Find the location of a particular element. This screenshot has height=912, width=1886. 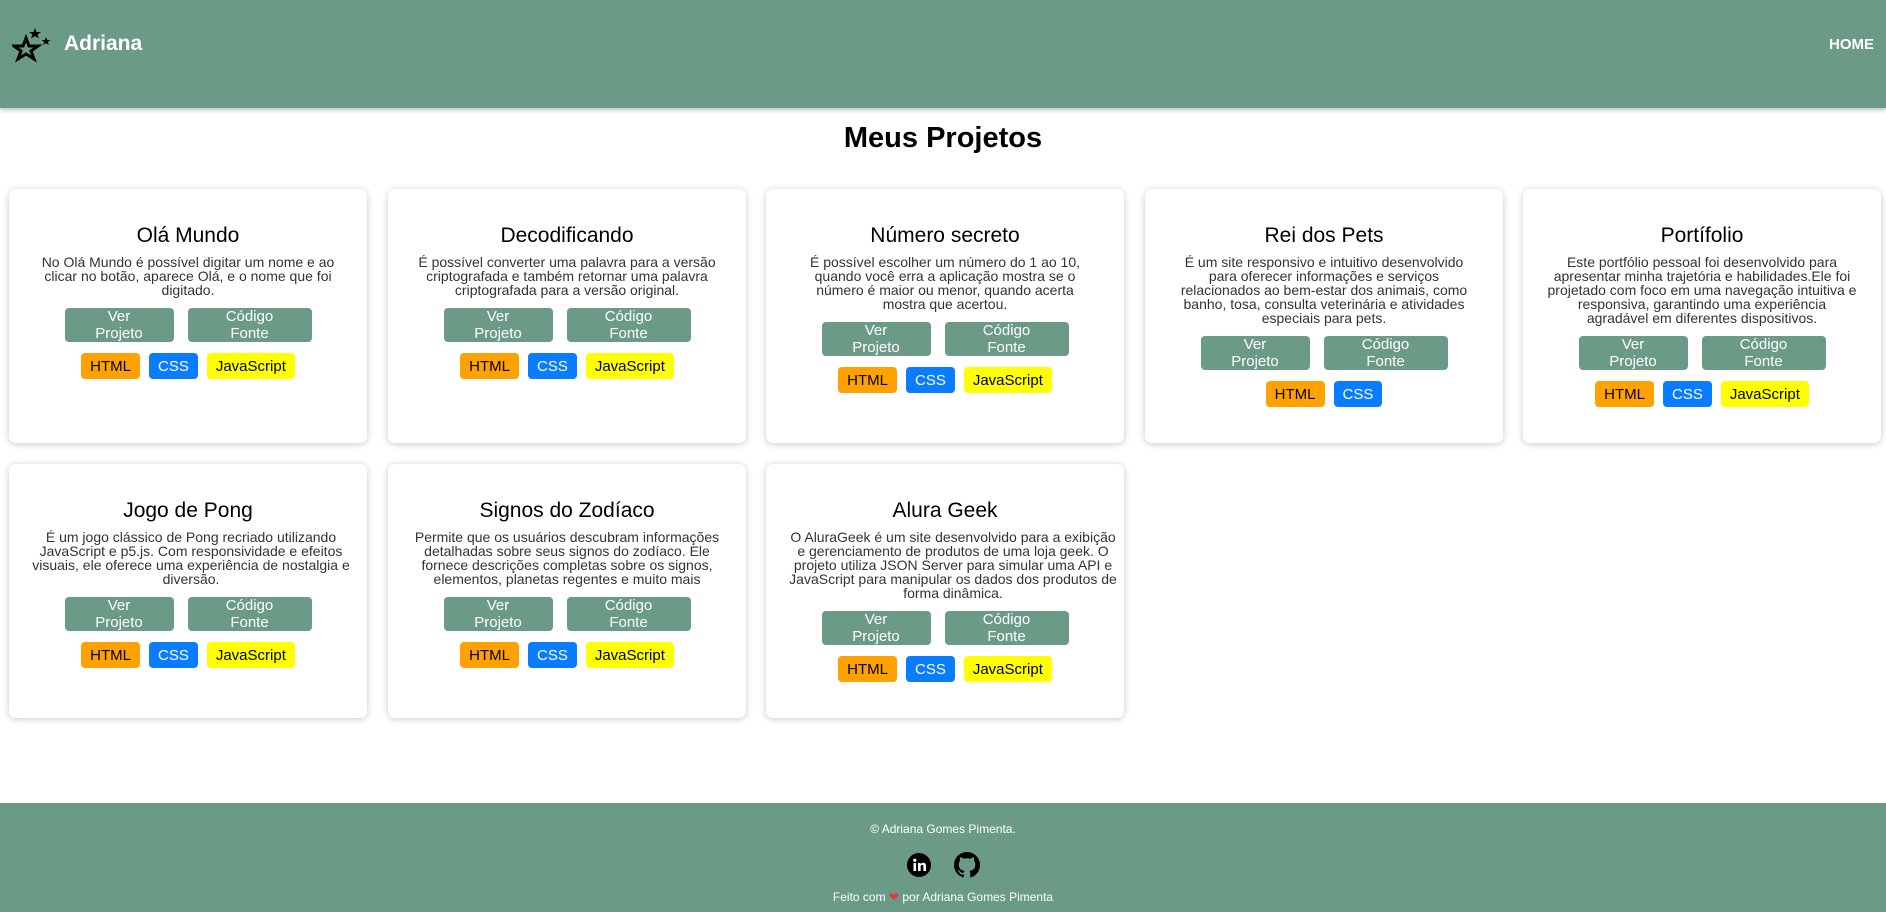

project-title: Alura Geek is located at coordinates (945, 510).